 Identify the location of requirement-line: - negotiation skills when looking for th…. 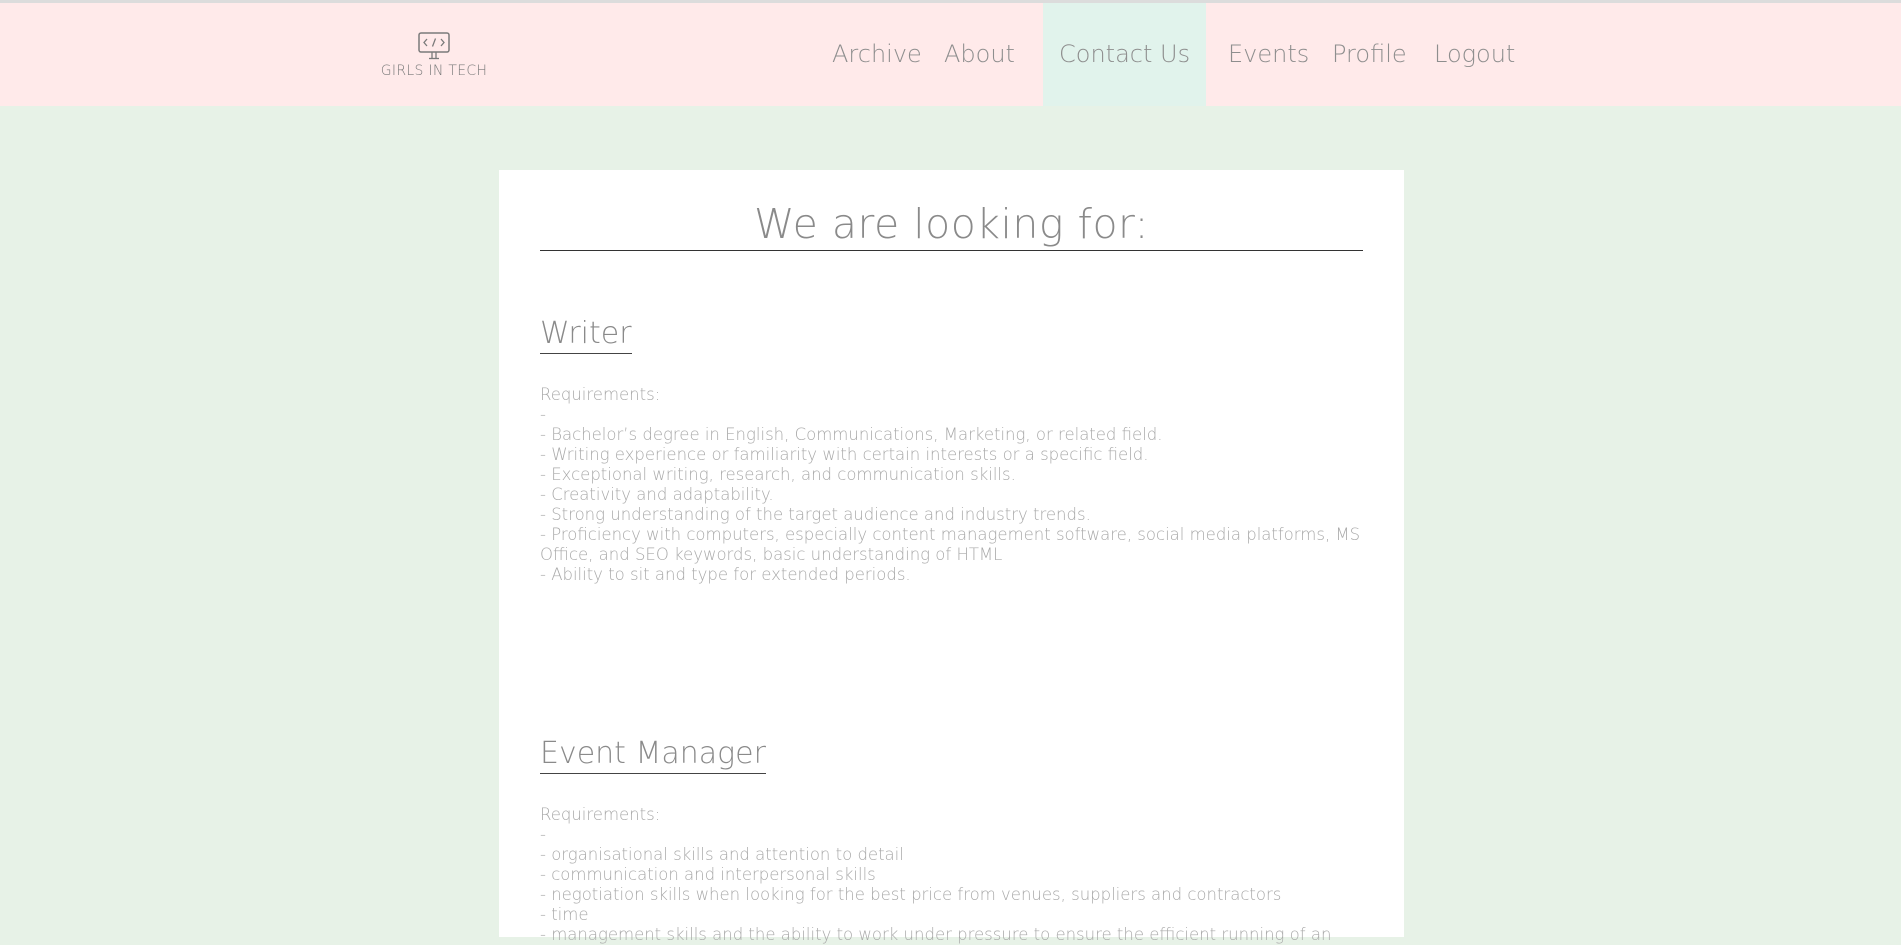
(911, 894).